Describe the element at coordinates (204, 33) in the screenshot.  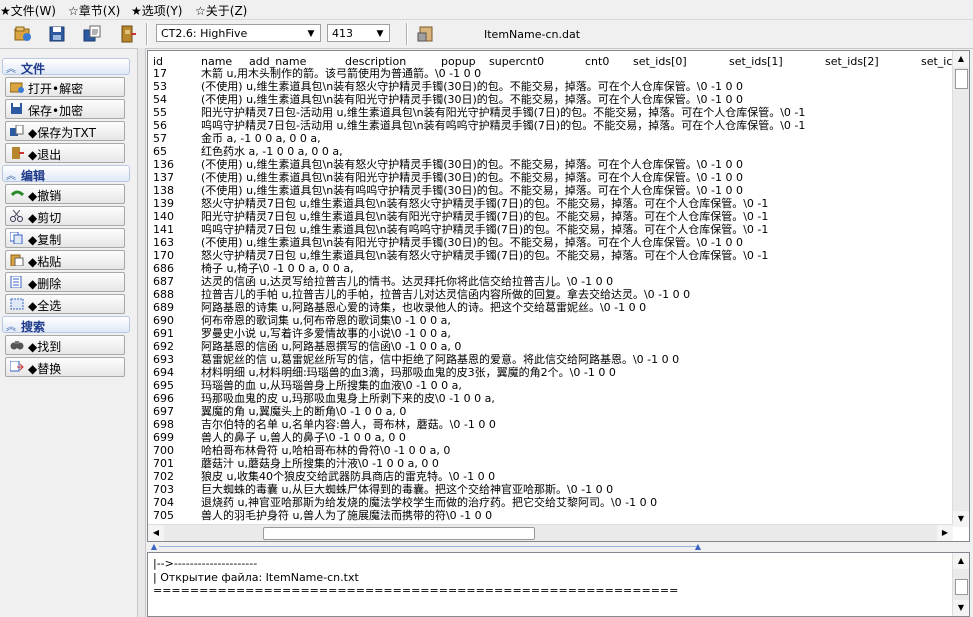
I see `version-select-value: CT2.6: HighFive` at that location.